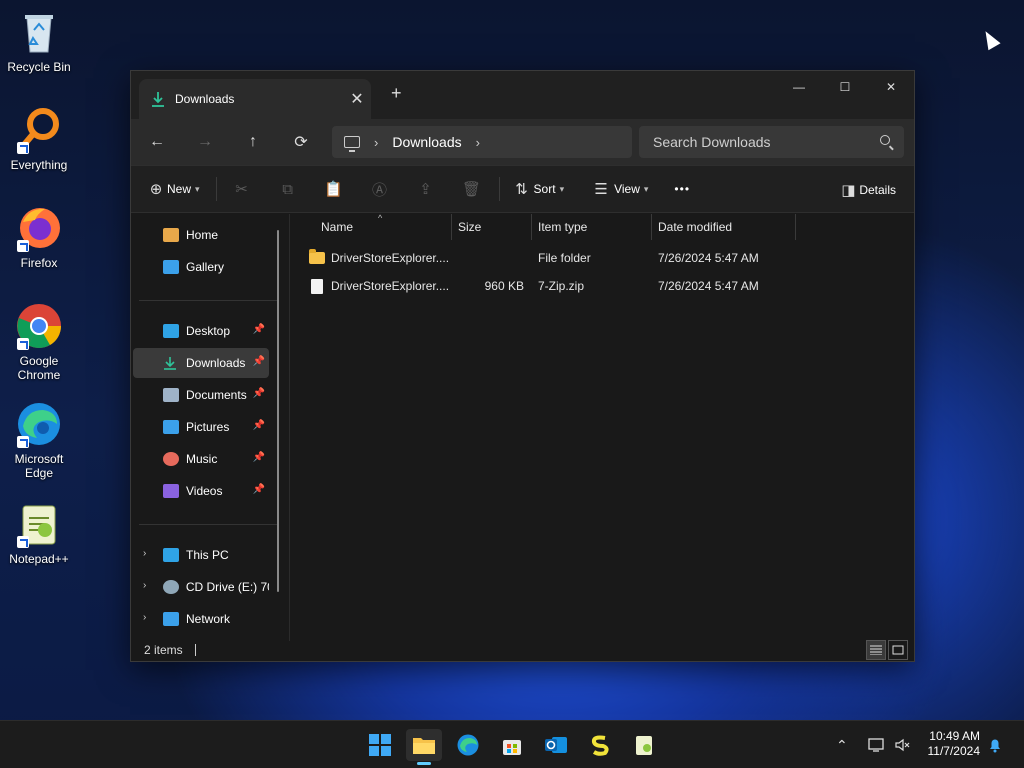  What do you see at coordinates (600, 745) in the screenshot?
I see `taskbar-sumatra` at bounding box center [600, 745].